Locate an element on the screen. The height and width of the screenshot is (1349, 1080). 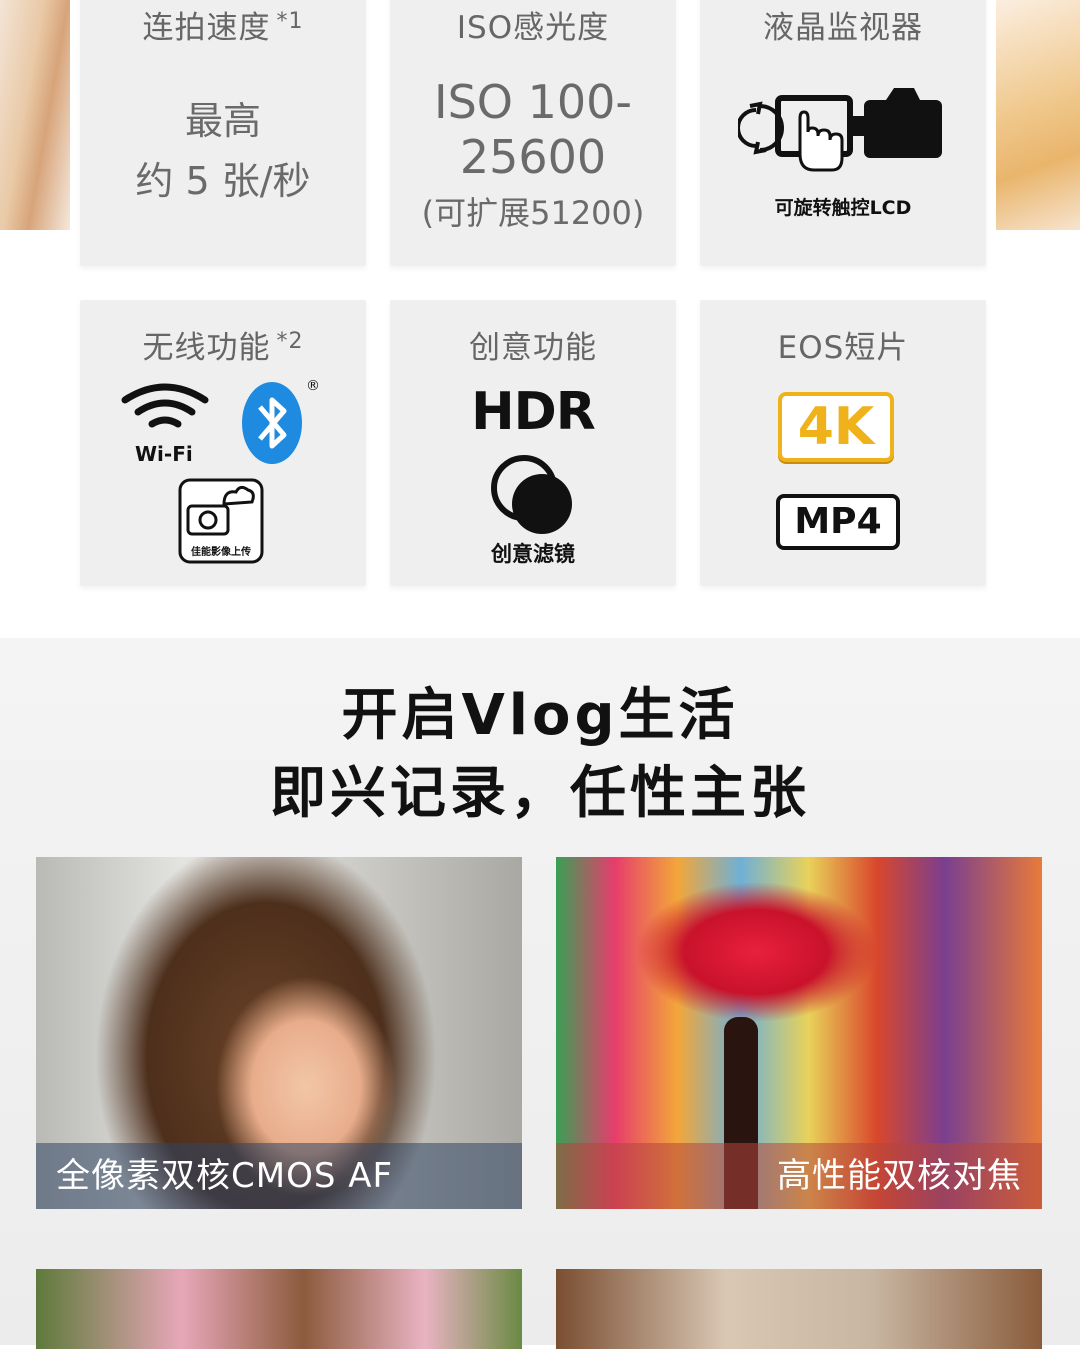
upload-caption: 佳能影像上传 is located at coordinates (221, 552).